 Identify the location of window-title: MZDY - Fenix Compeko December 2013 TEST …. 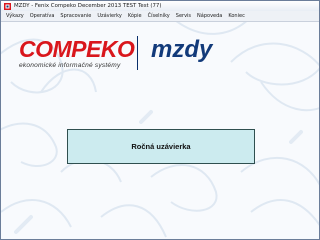
(88, 6).